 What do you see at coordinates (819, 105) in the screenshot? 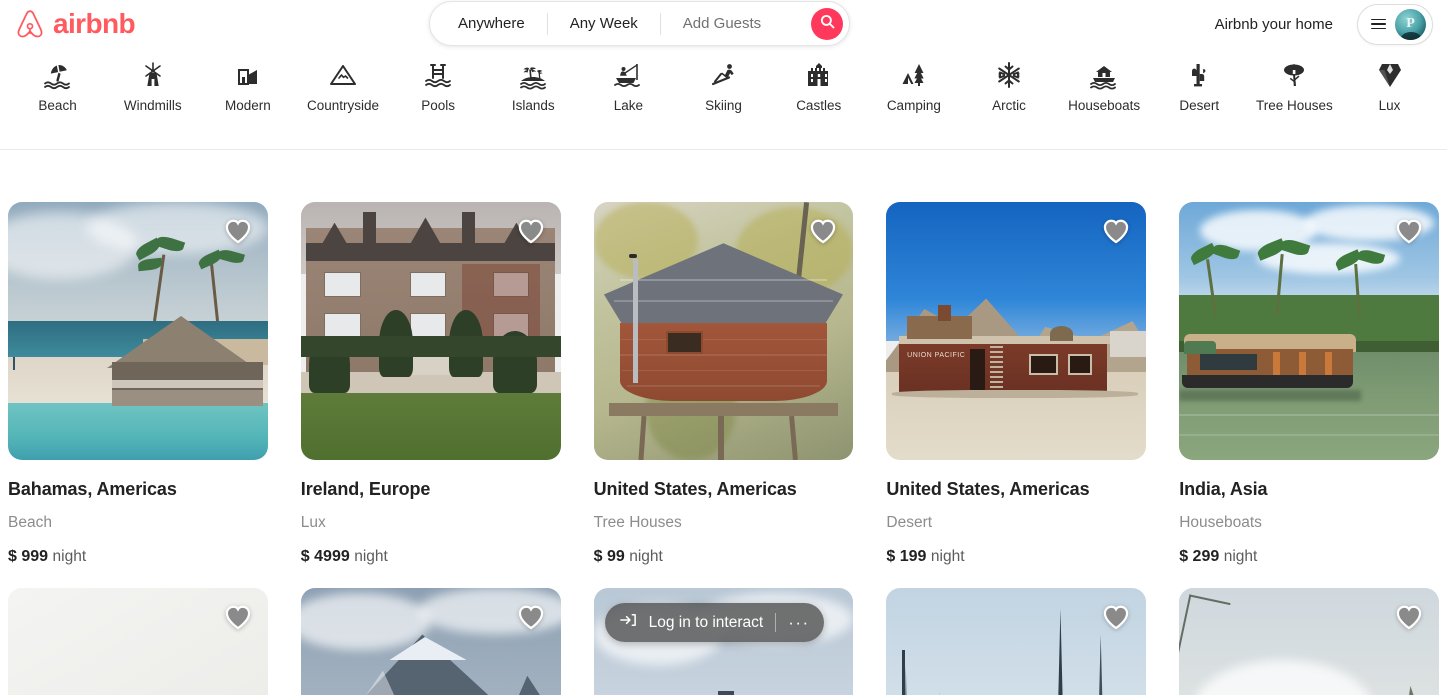
I see `category-label: Castles` at bounding box center [819, 105].